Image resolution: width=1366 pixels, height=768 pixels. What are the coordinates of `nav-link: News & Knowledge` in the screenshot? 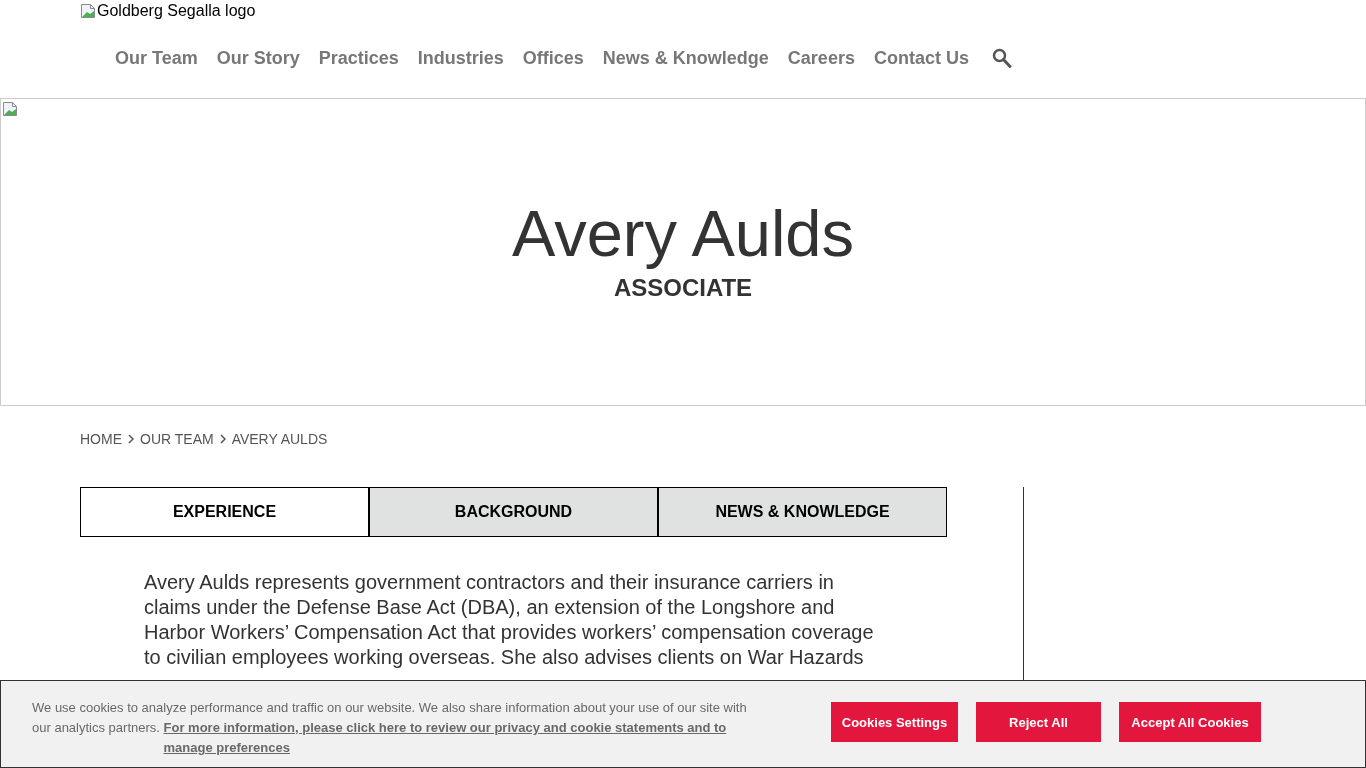 It's located at (685, 58).